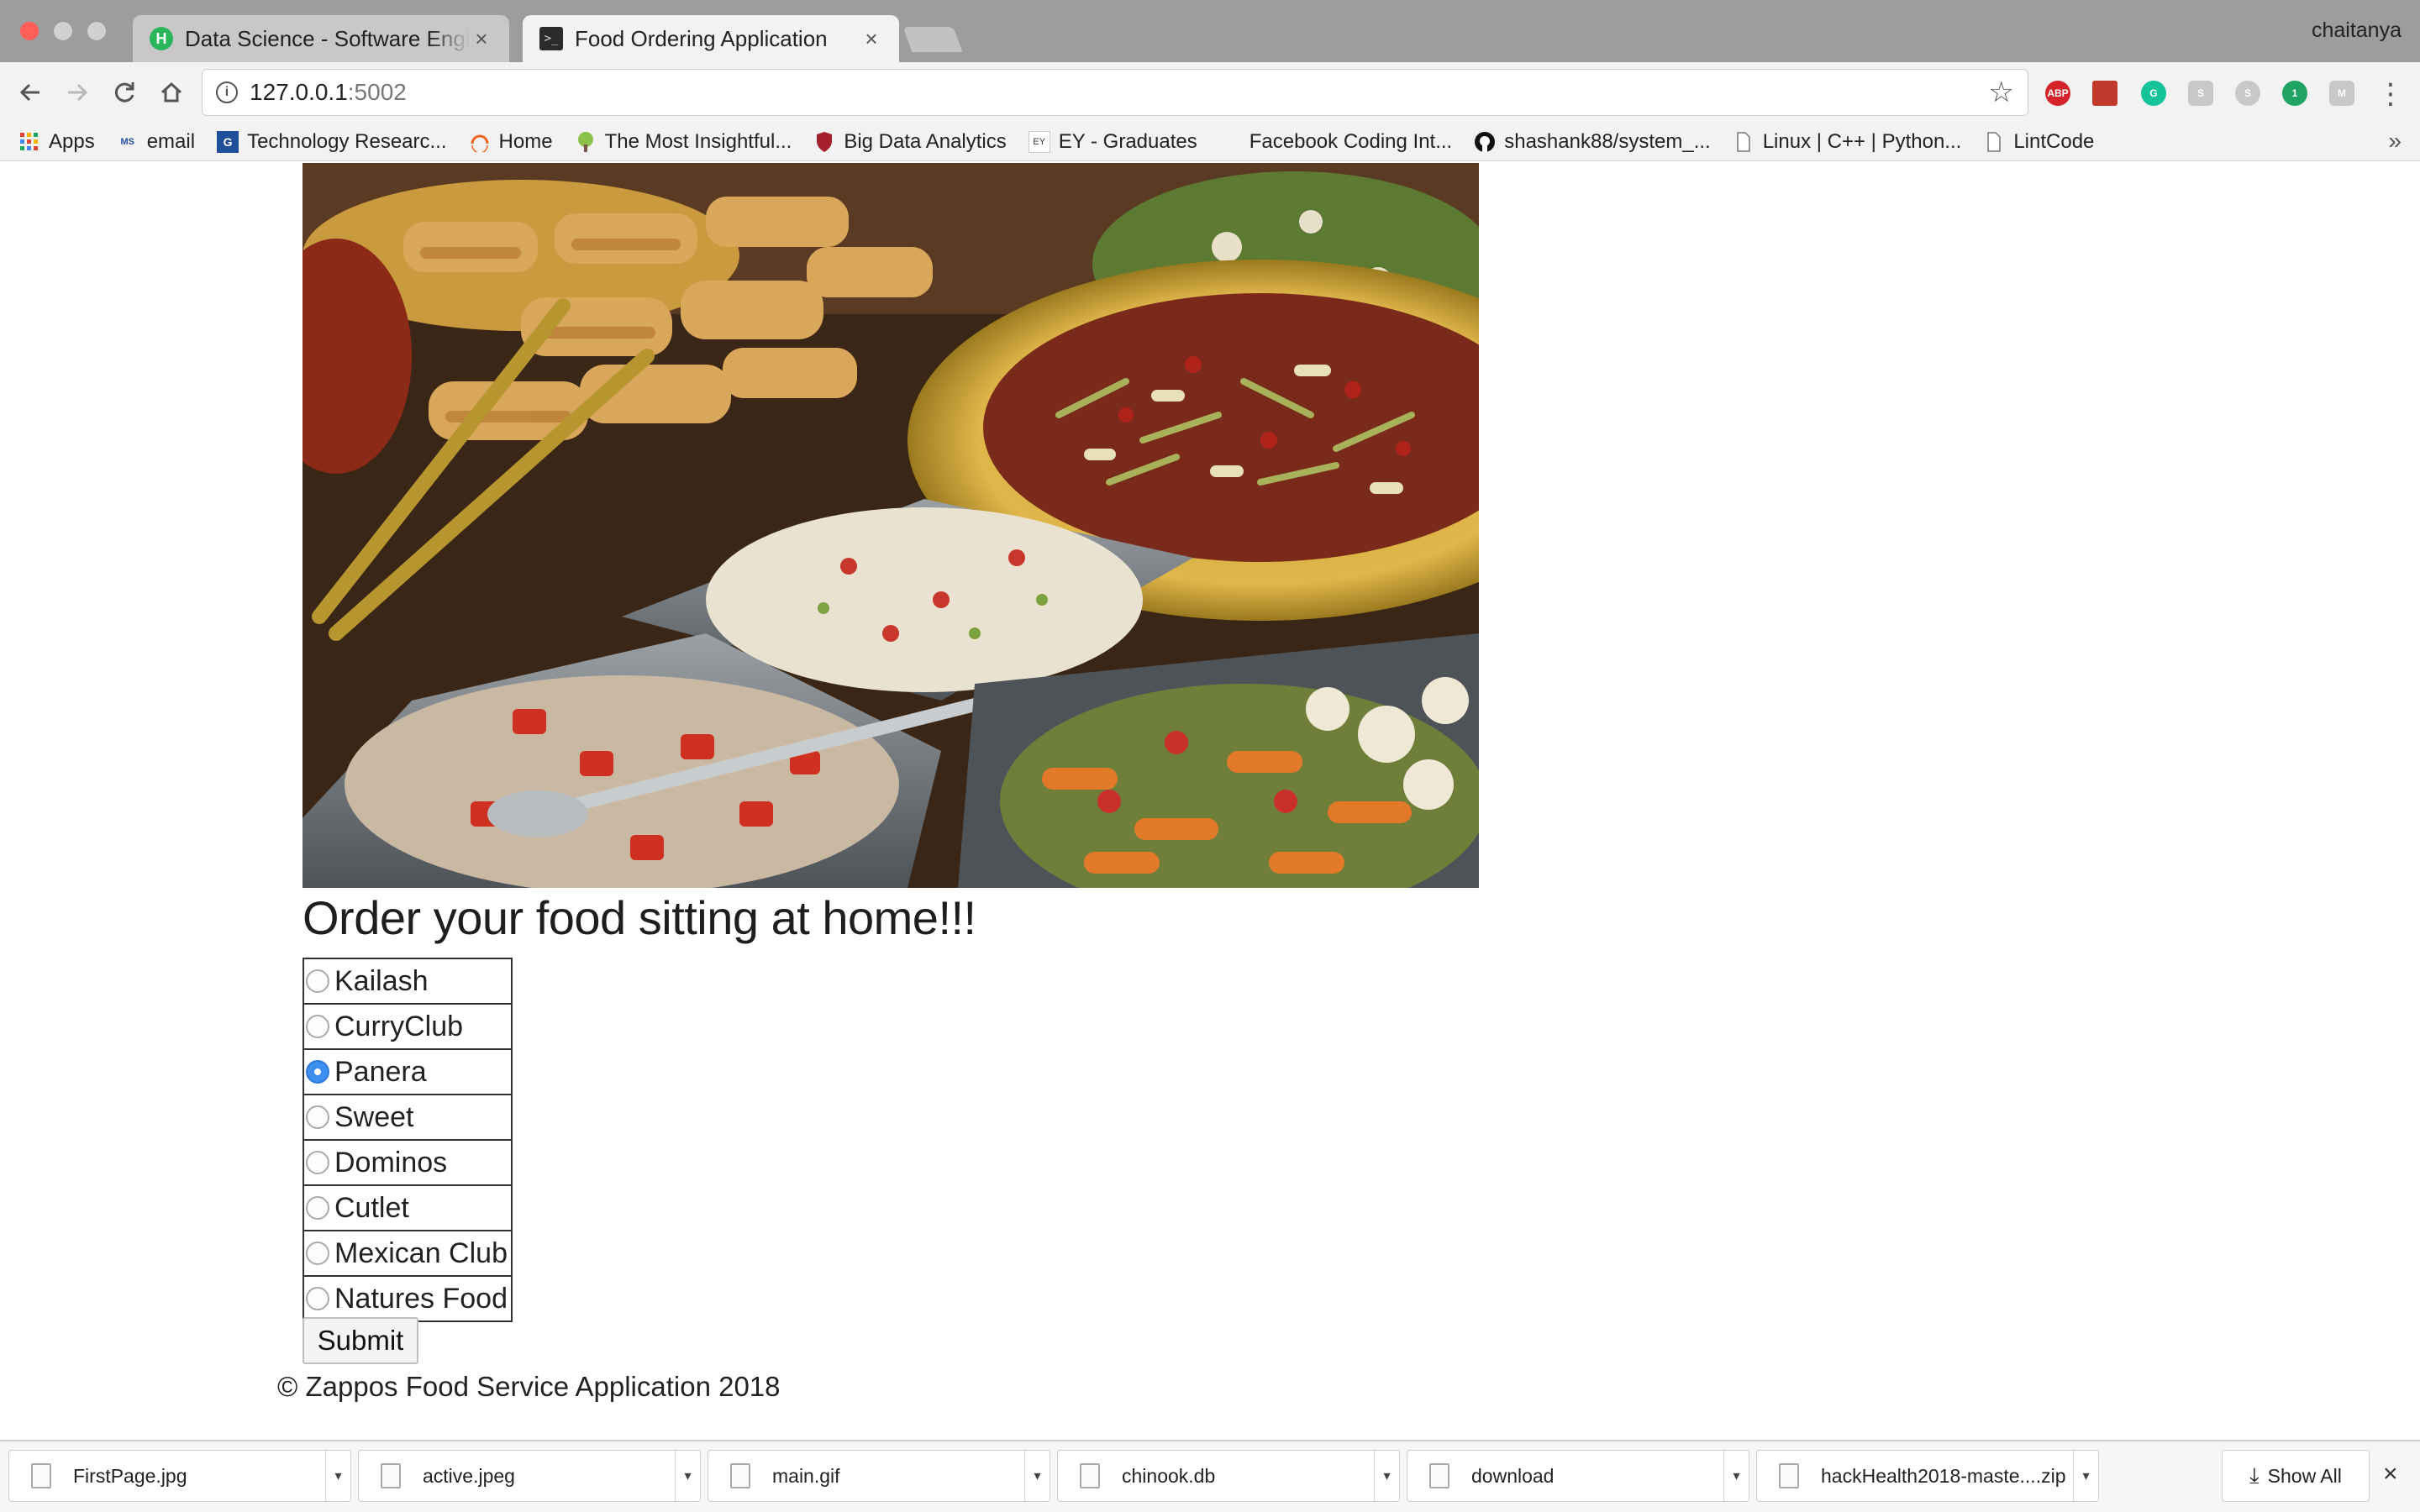  Describe the element at coordinates (2153, 93) in the screenshot. I see `grammarly-extension-icon: G` at that location.